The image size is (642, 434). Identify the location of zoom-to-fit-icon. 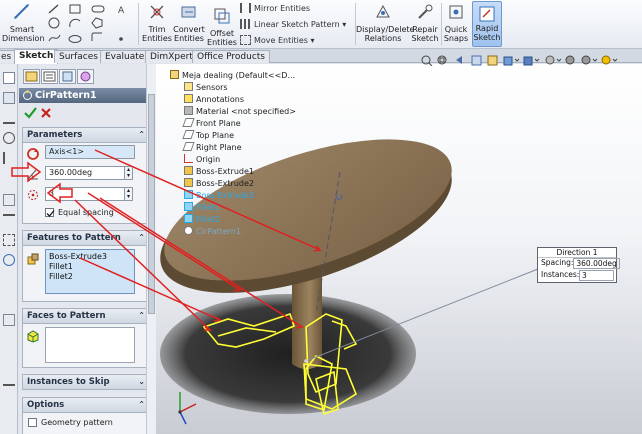
(427, 60).